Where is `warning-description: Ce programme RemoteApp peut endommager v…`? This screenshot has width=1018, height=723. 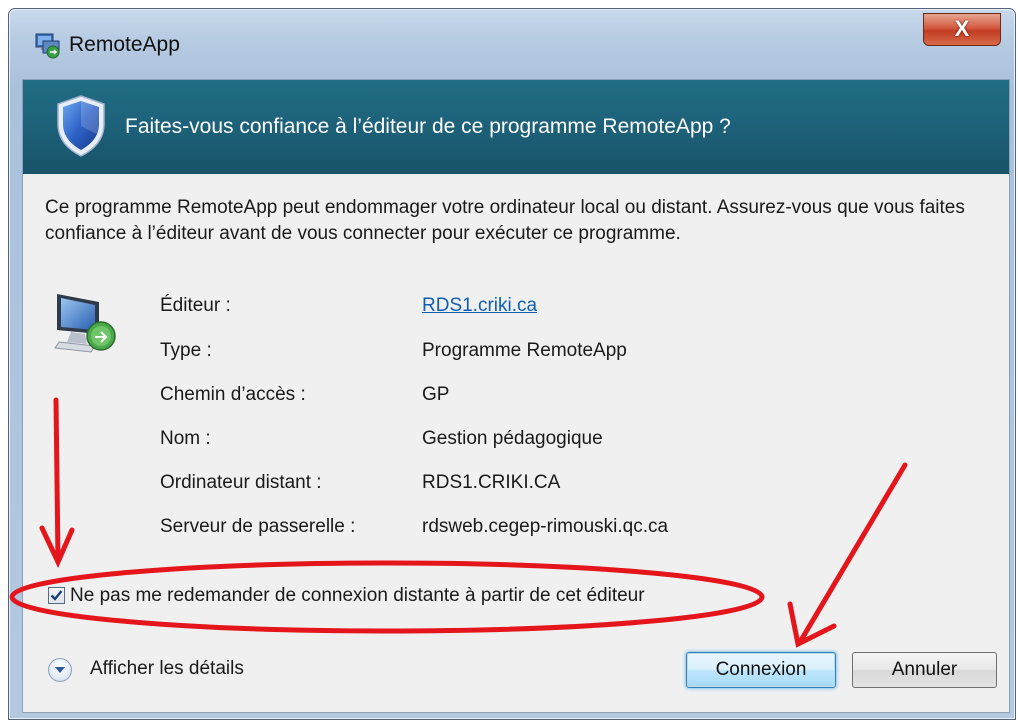 warning-description: Ce programme RemoteApp peut endommager v… is located at coordinates (505, 220).